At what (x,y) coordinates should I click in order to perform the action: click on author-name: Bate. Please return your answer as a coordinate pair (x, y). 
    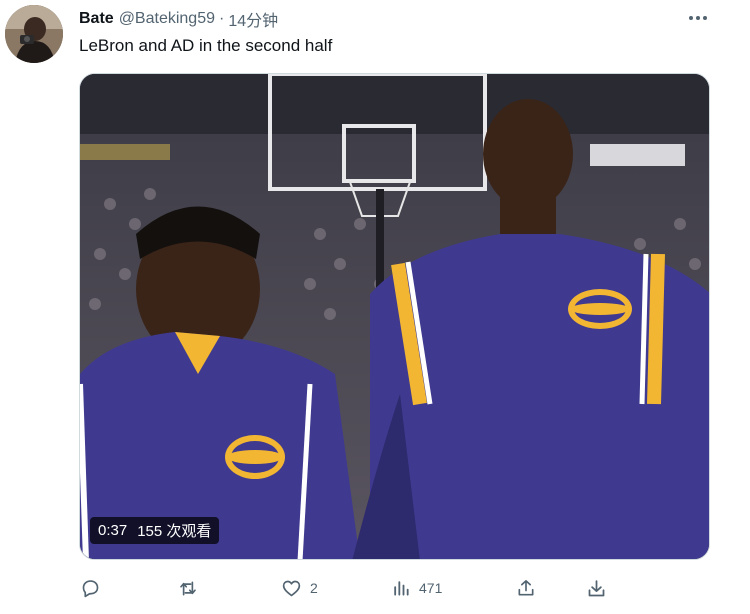
    Looking at the image, I should click on (96, 19).